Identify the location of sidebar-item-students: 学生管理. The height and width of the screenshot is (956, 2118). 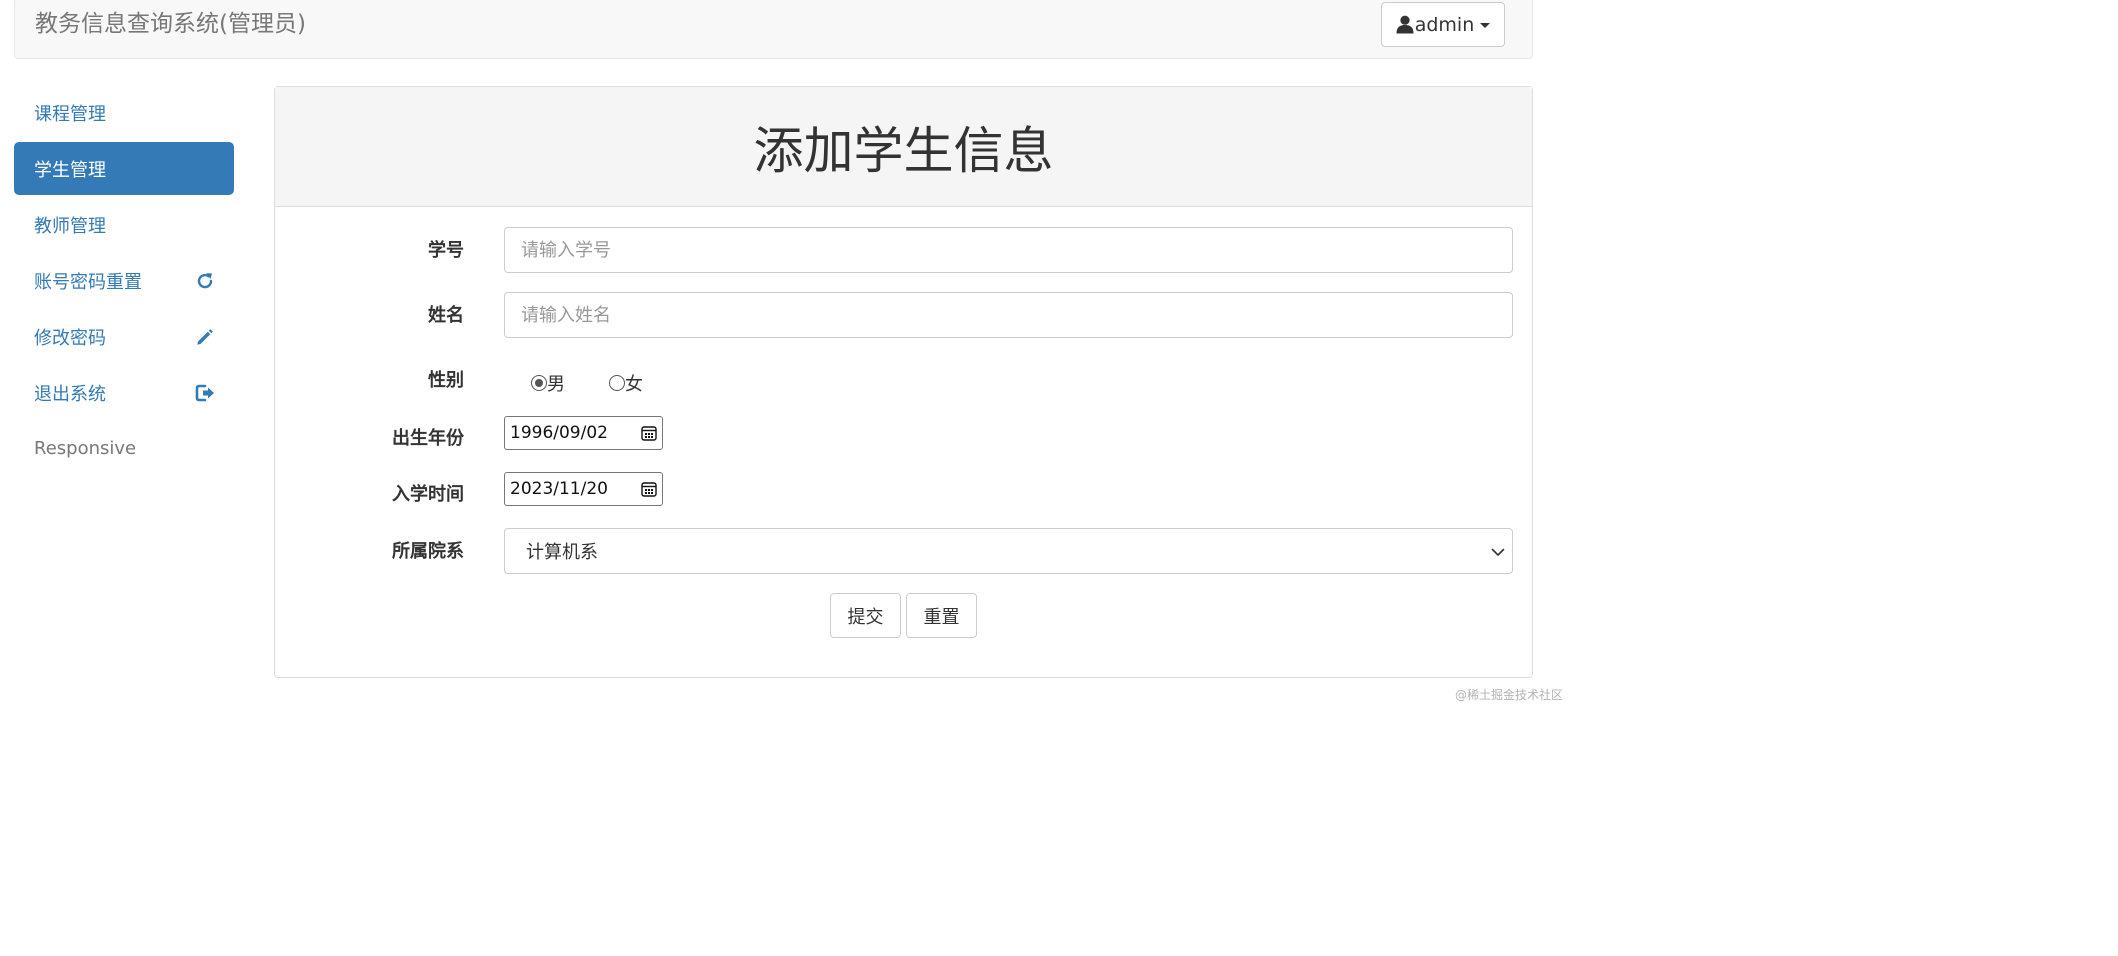
(124, 168).